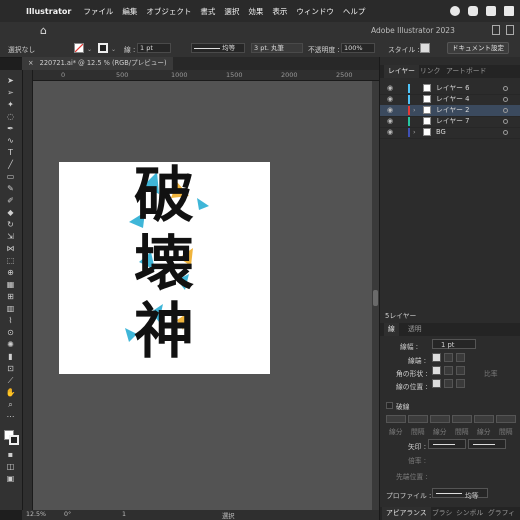 Image resolution: width=520 pixels, height=520 pixels. Describe the element at coordinates (460, 370) in the screenshot. I see `bevel-join-button` at that location.